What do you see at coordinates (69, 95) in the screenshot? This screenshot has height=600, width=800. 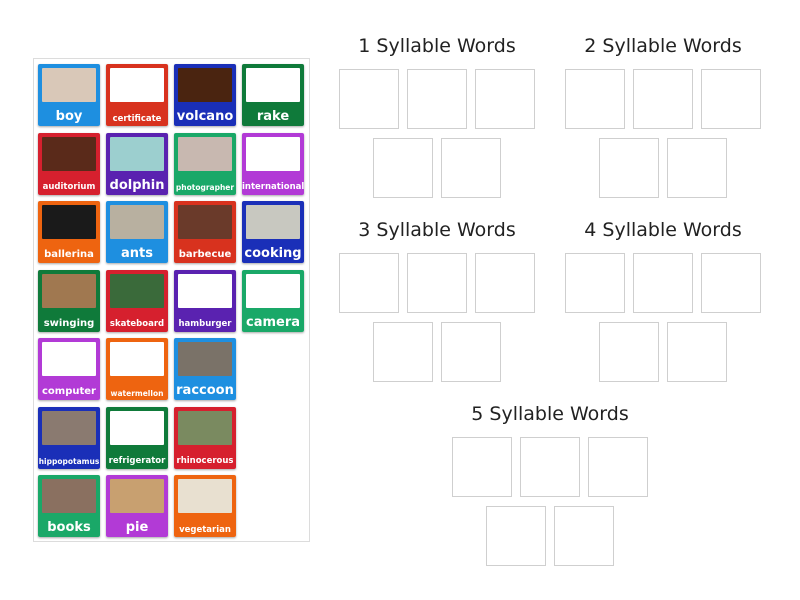 I see `word-card-boy: boy` at bounding box center [69, 95].